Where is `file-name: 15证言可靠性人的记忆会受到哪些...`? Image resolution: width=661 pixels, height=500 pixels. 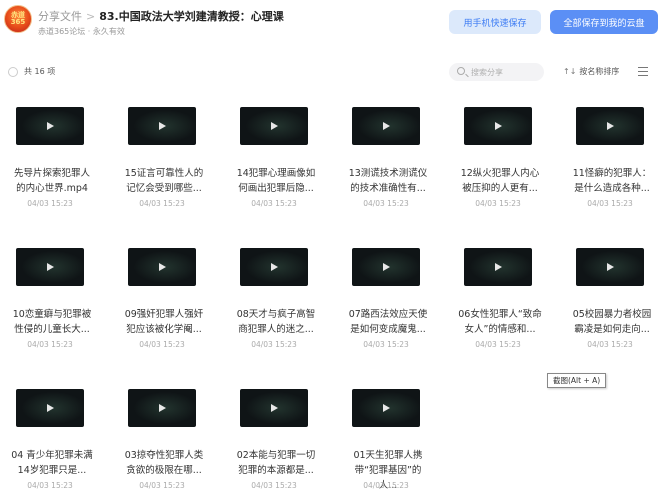
file-name: 15证言可靠性人的记忆会受到哪些... is located at coordinates (164, 181).